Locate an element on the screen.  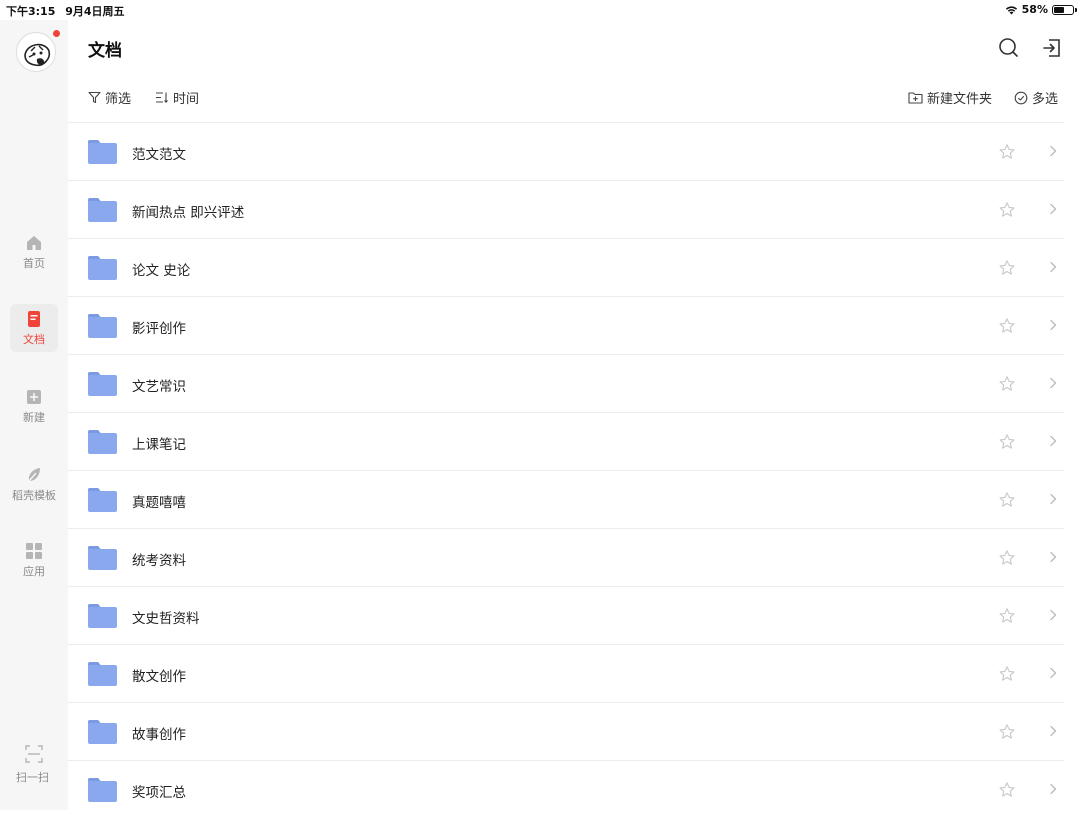
folder-row: 文史哲资料 is located at coordinates (566, 615).